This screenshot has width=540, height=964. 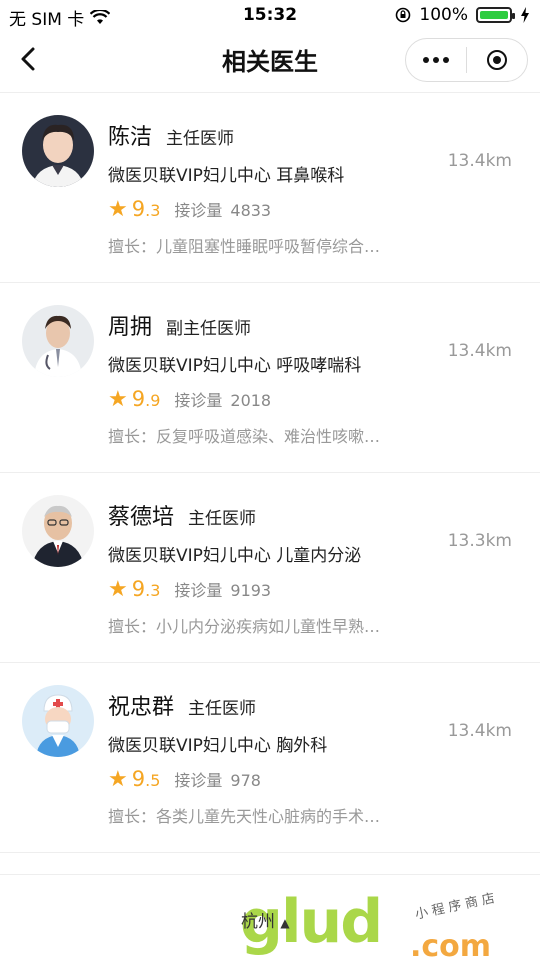 I want to click on doctor-name: 陈洁, so click(x=130, y=137).